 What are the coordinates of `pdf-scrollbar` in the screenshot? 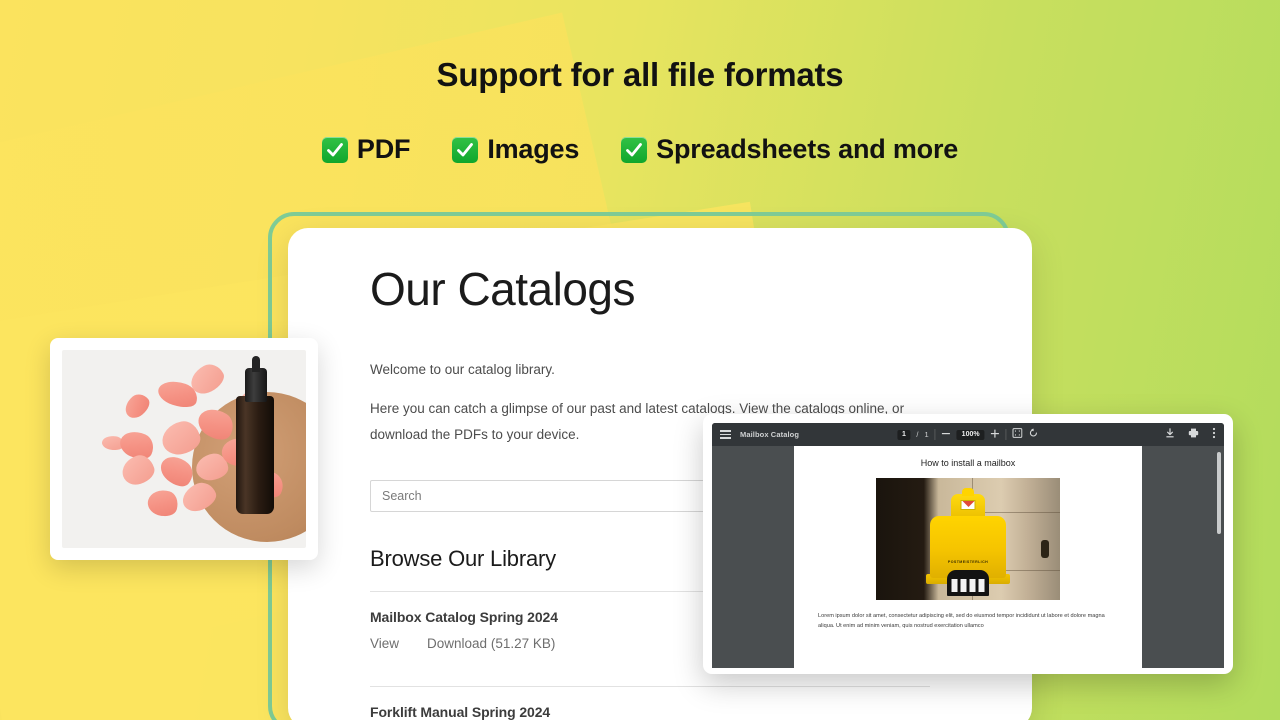 It's located at (1219, 493).